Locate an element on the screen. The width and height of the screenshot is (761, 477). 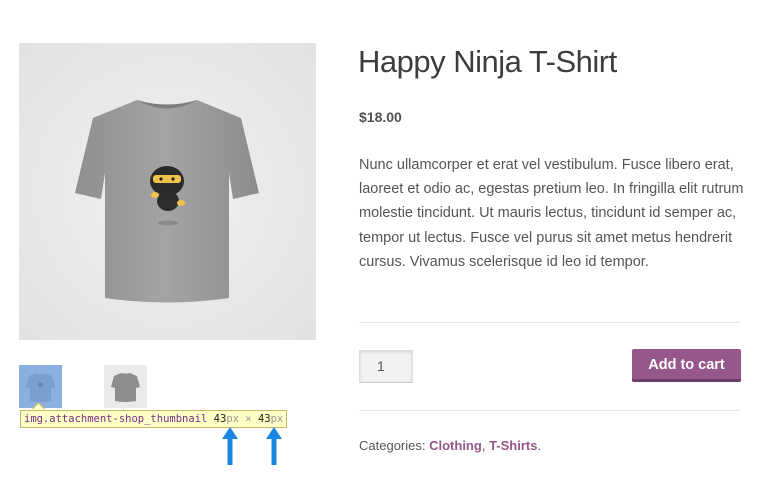
product-categories: Categories: Clothing, T-Shirts. is located at coordinates (450, 445).